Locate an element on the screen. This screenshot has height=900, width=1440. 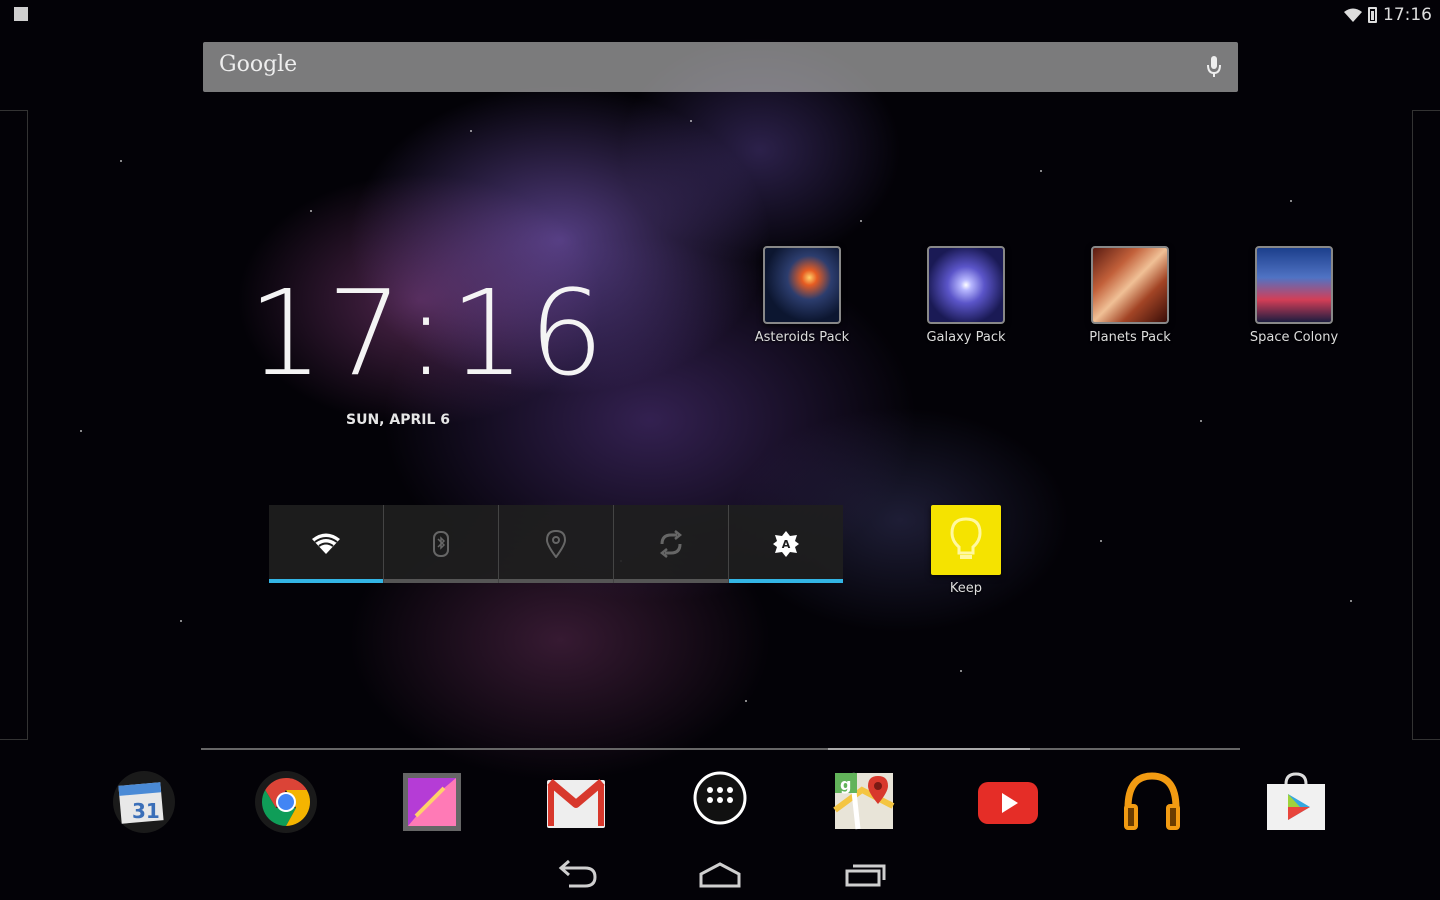
app-planets-pack: Planets Pack is located at coordinates (1130, 295).